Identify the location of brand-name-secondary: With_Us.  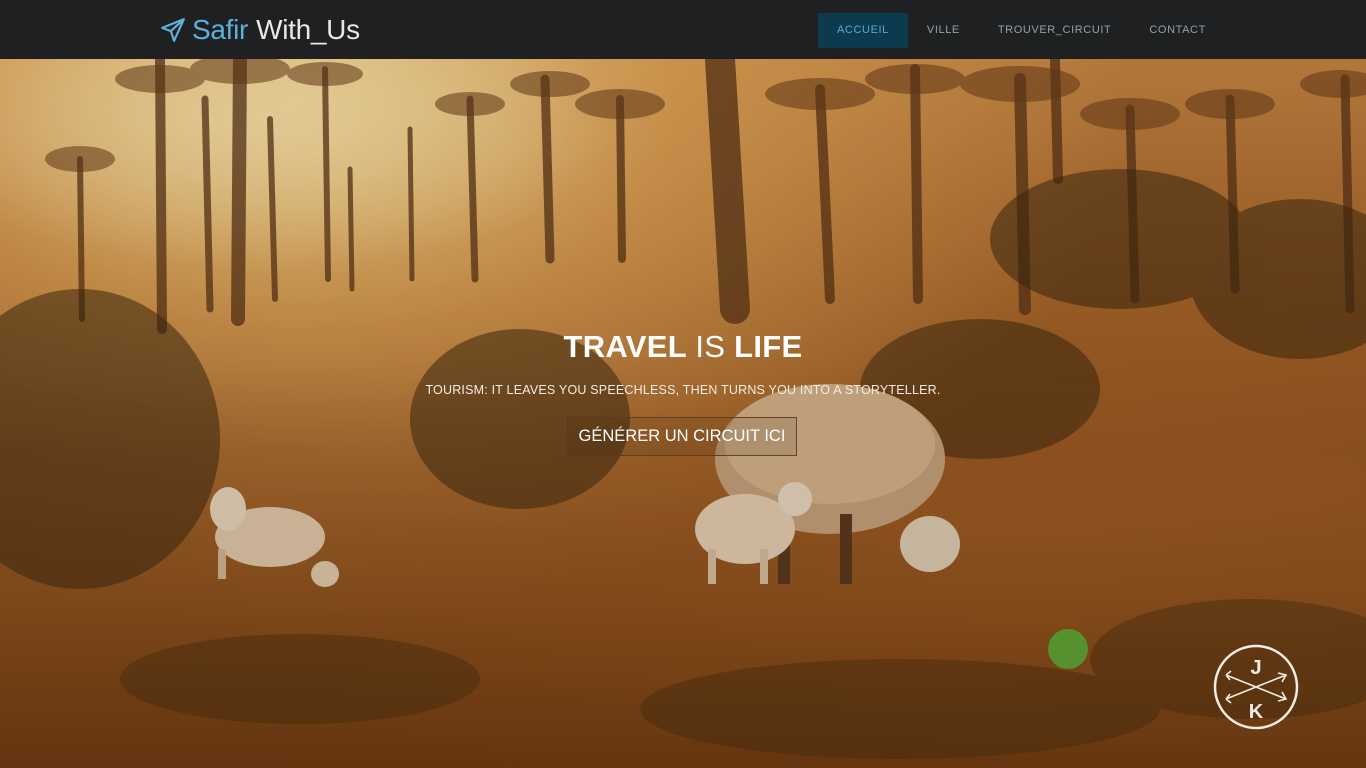
(308, 29).